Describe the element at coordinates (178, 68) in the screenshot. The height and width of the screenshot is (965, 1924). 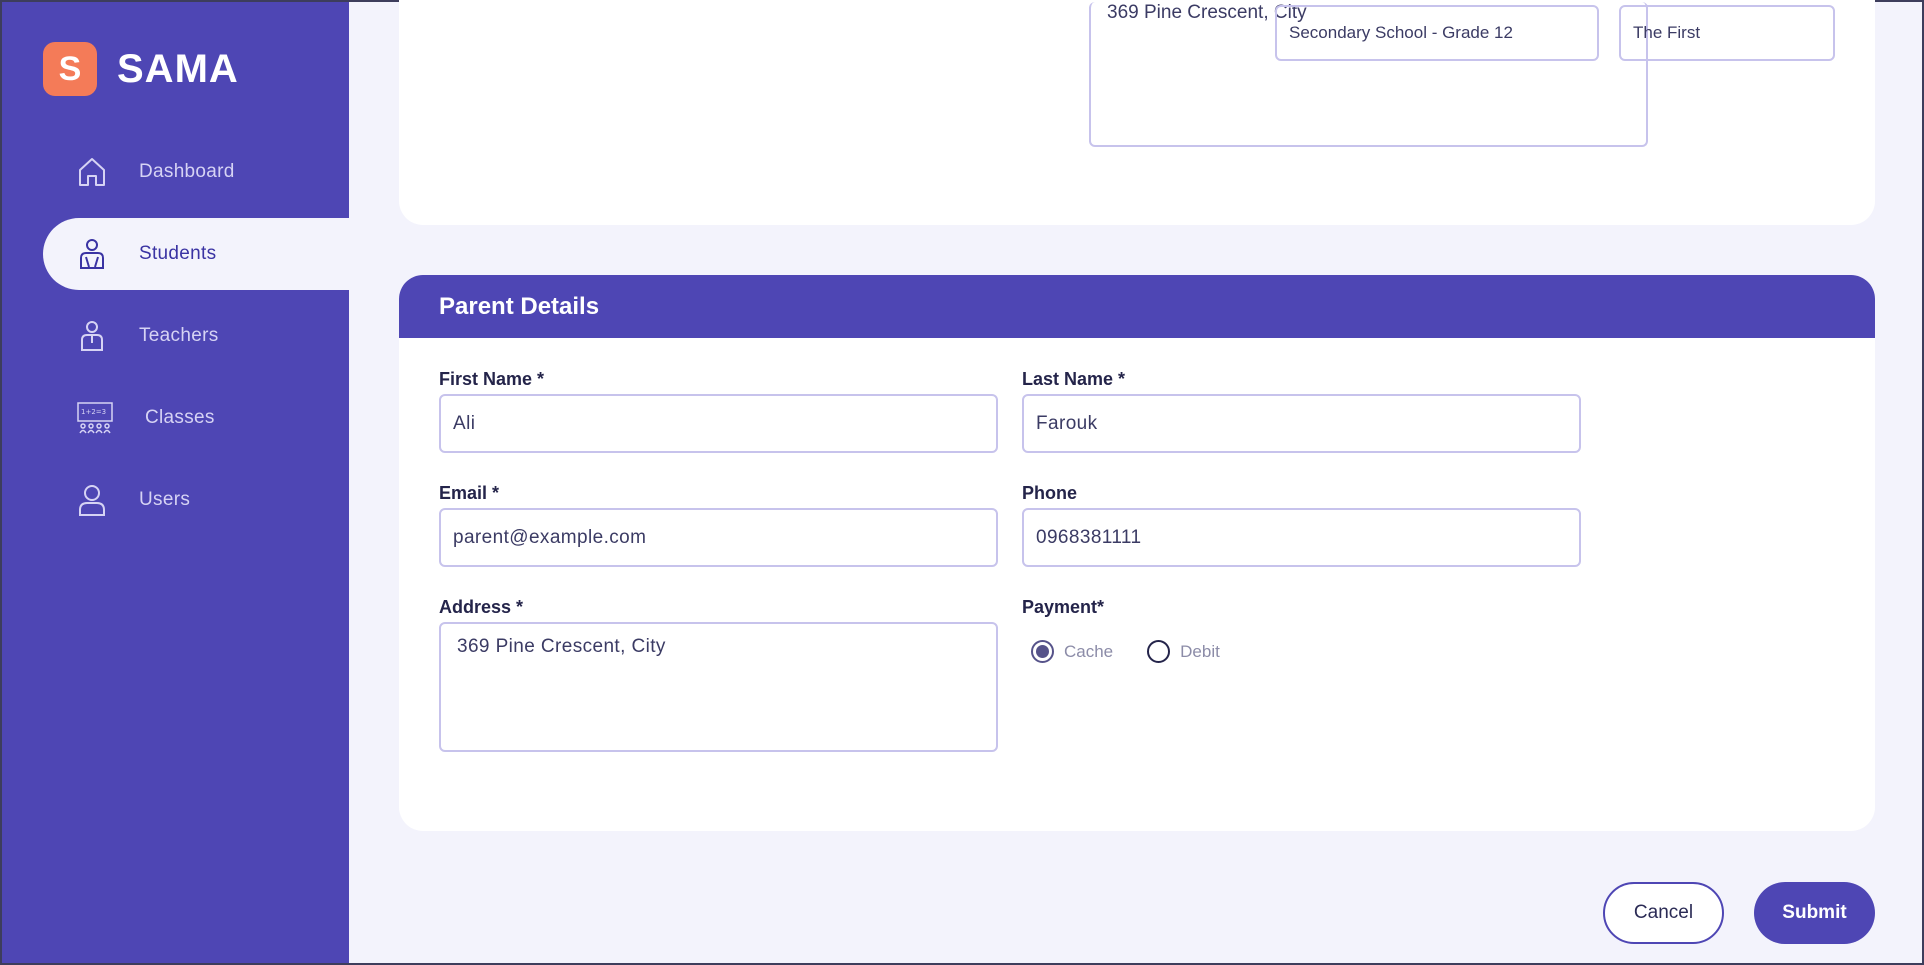
I see `brand-name: SAMA` at that location.